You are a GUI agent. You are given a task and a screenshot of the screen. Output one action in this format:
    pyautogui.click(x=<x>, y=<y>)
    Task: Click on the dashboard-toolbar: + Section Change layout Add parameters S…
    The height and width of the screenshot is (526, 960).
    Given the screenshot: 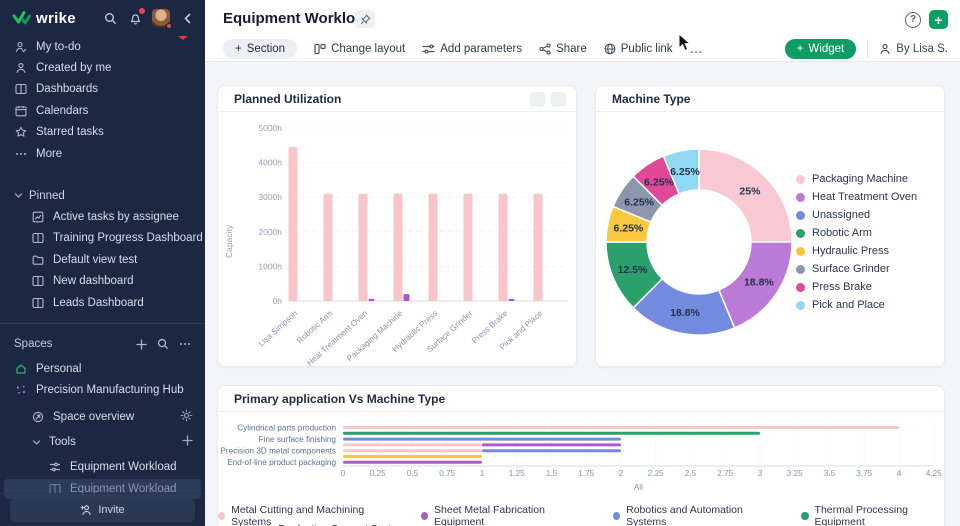 What is the action you would take?
    pyautogui.click(x=463, y=48)
    